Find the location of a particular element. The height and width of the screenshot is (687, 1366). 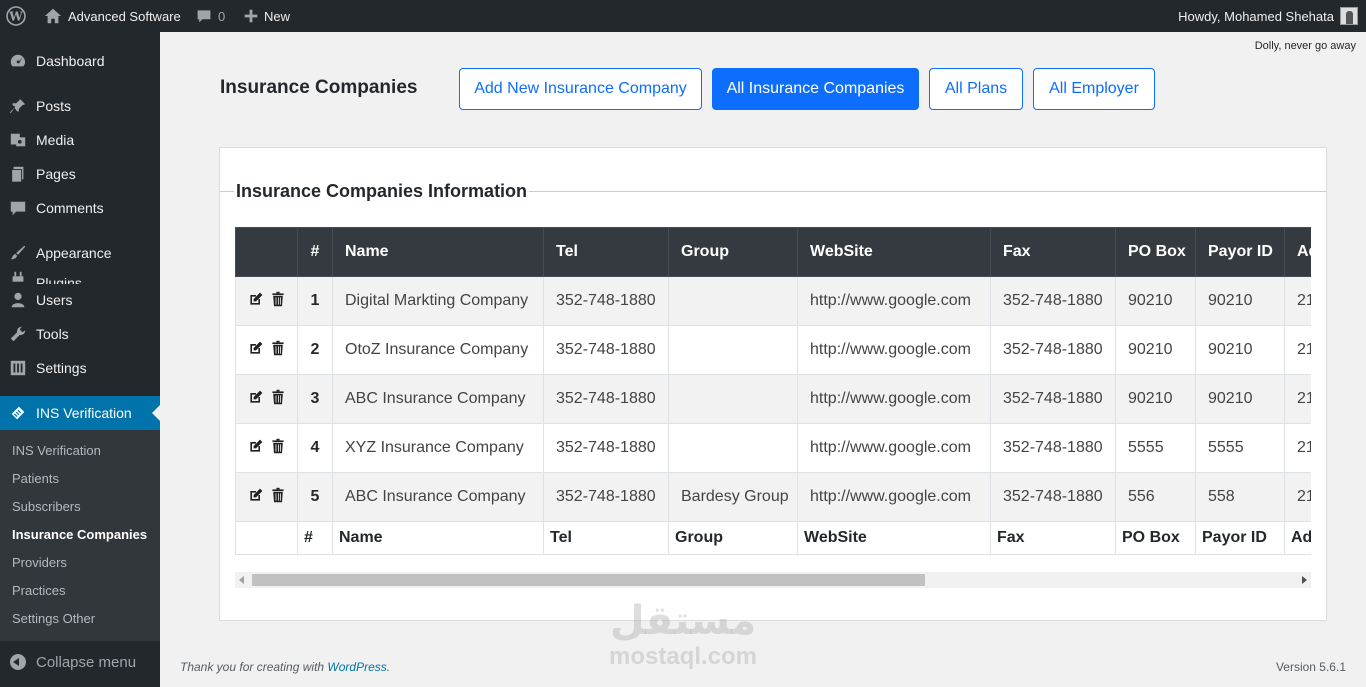

scroll-right-arrow-icon is located at coordinates (1304, 580).